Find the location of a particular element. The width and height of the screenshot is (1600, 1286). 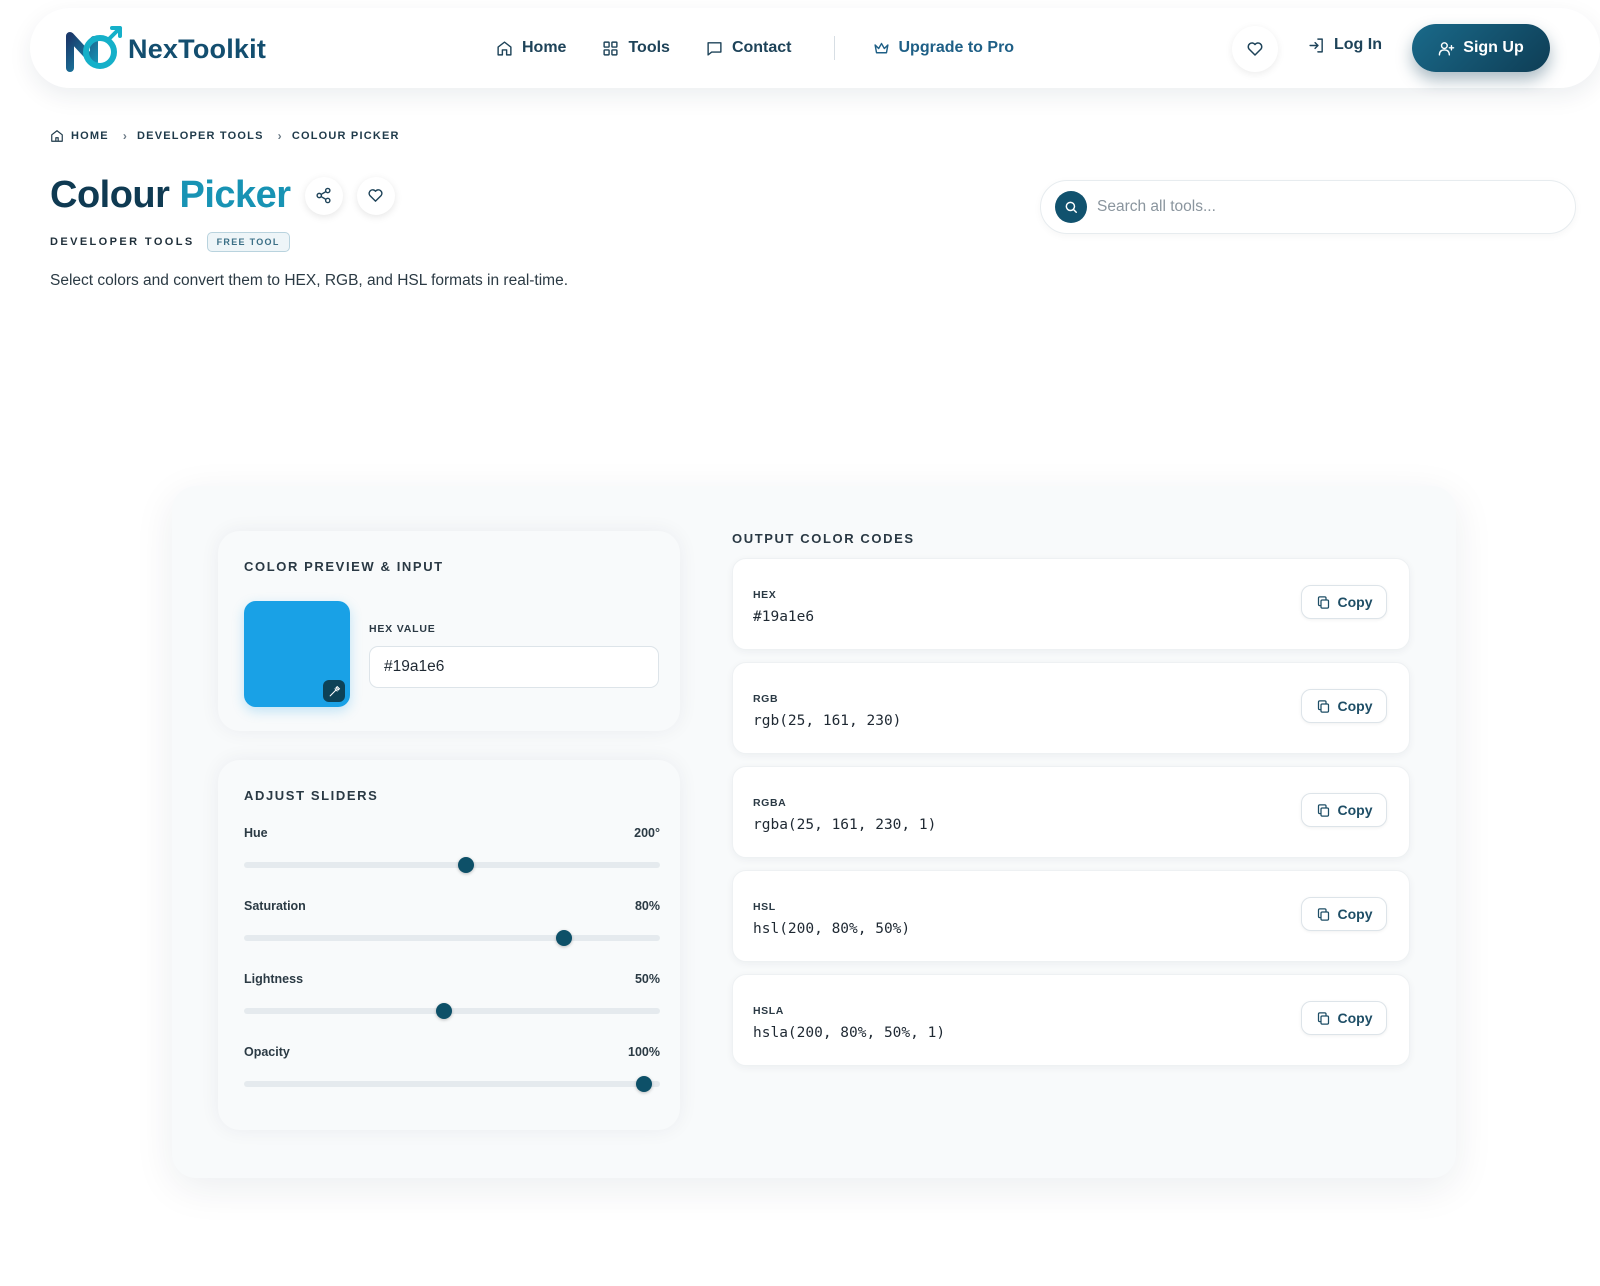

favorite-tool-button is located at coordinates (375, 195).